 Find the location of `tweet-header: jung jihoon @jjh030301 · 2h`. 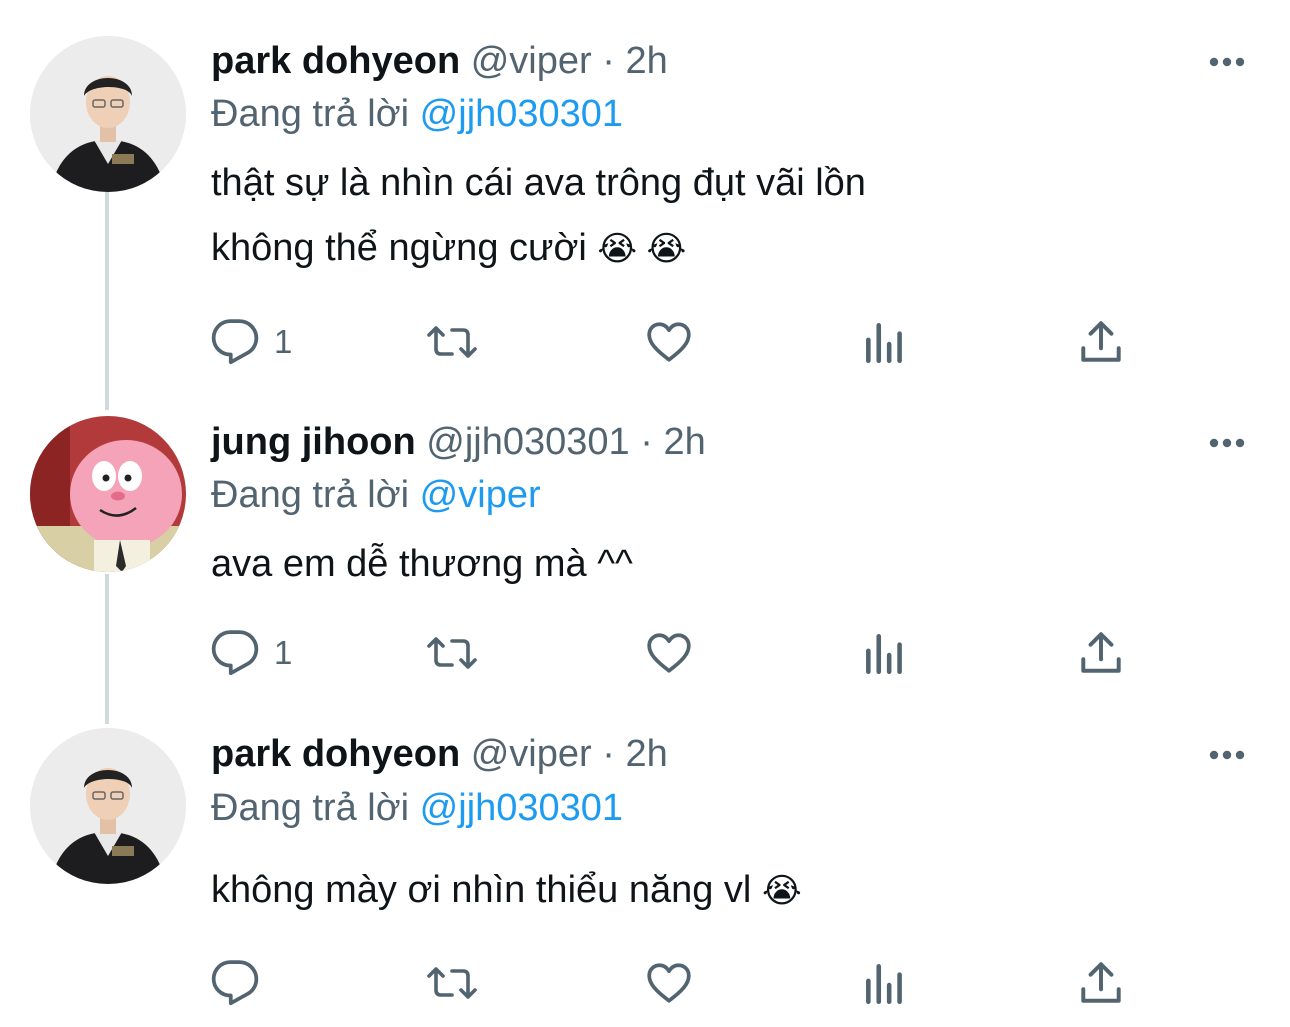

tweet-header: jung jihoon @jjh030301 · 2h is located at coordinates (458, 442).